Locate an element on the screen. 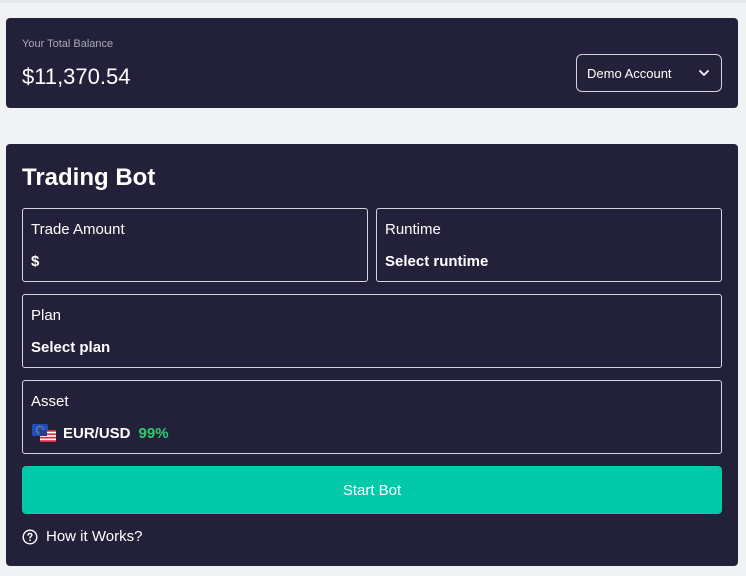  asset-selection: EUR/USD 99% is located at coordinates (100, 433).